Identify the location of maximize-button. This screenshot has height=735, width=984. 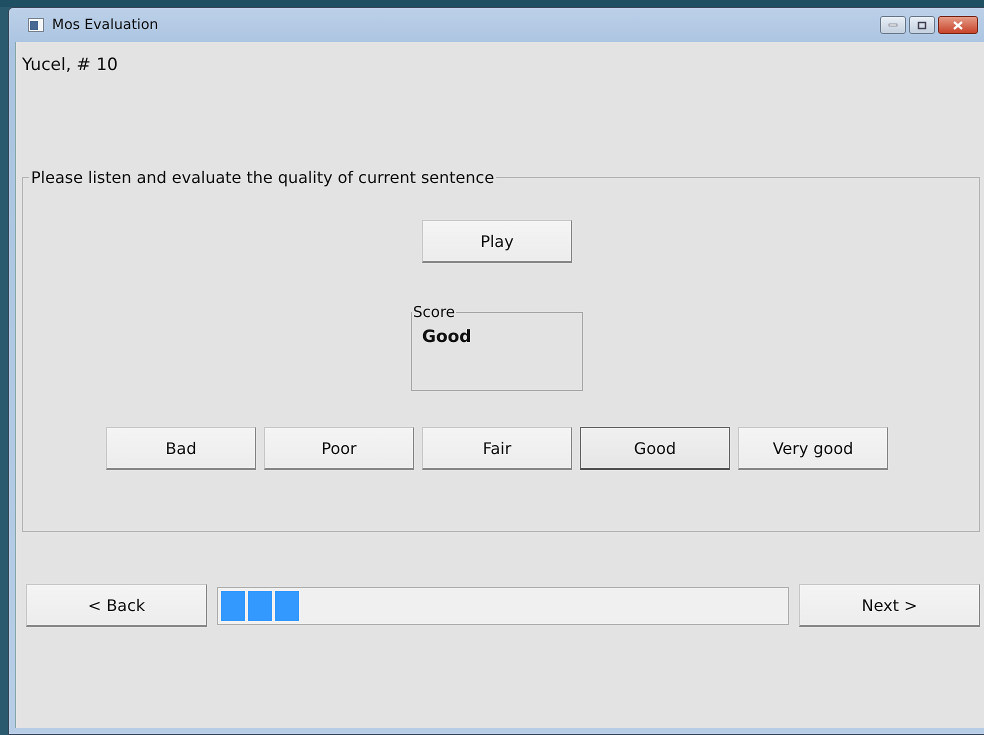
(922, 25).